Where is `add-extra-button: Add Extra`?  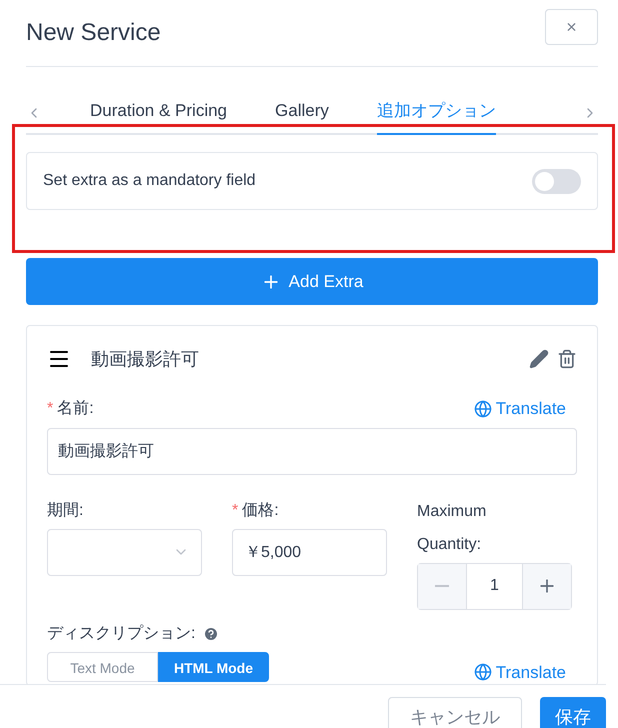 add-extra-button: Add Extra is located at coordinates (312, 281).